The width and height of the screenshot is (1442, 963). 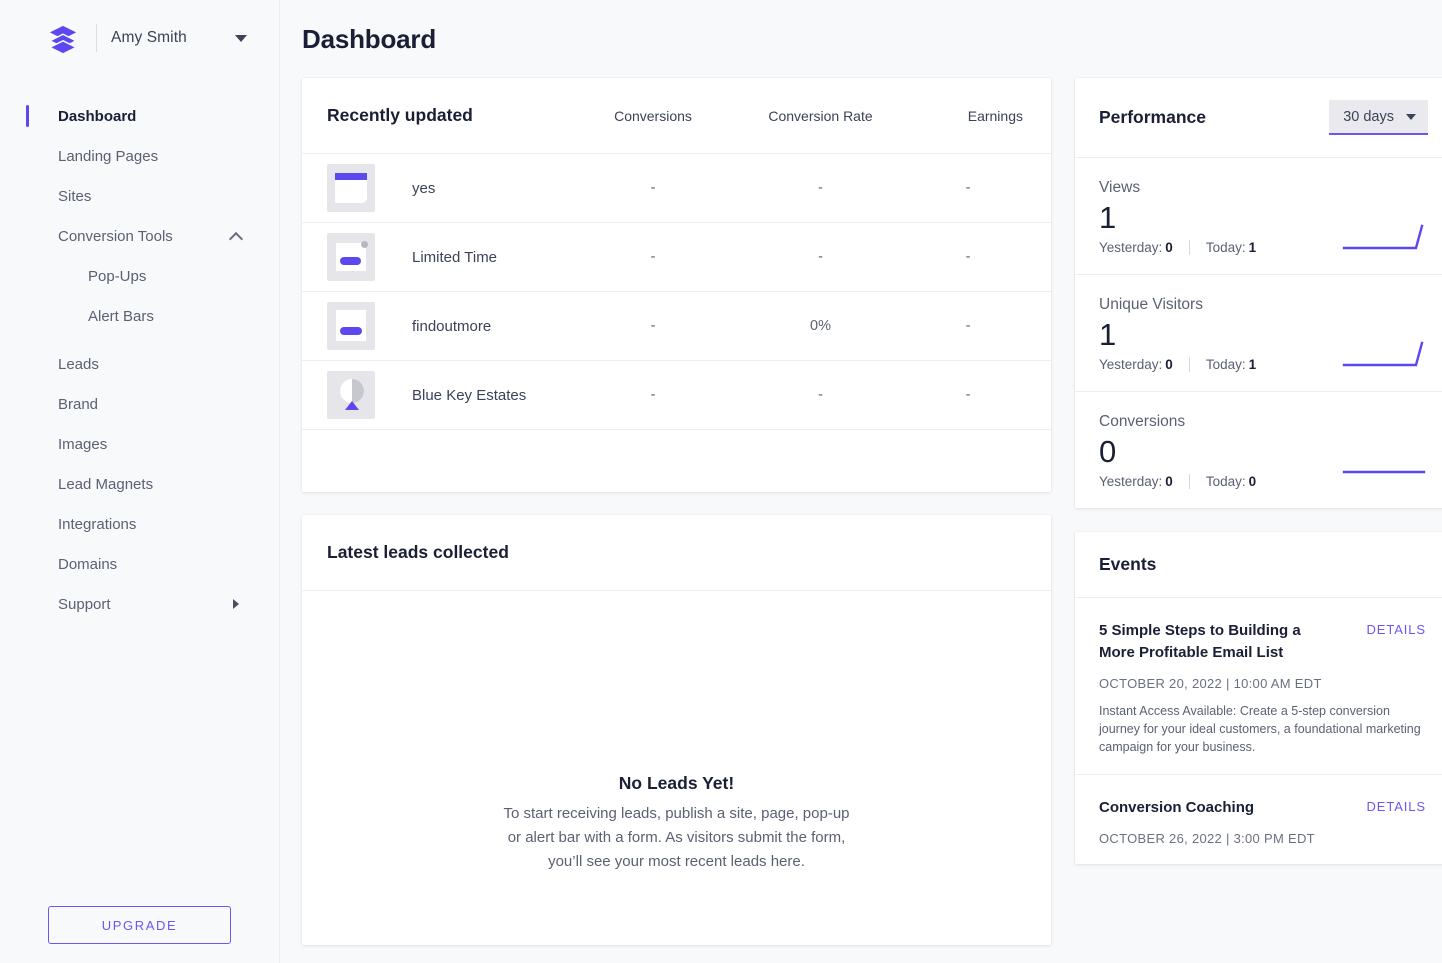 What do you see at coordinates (240, 38) in the screenshot?
I see `chevron-down-icon` at bounding box center [240, 38].